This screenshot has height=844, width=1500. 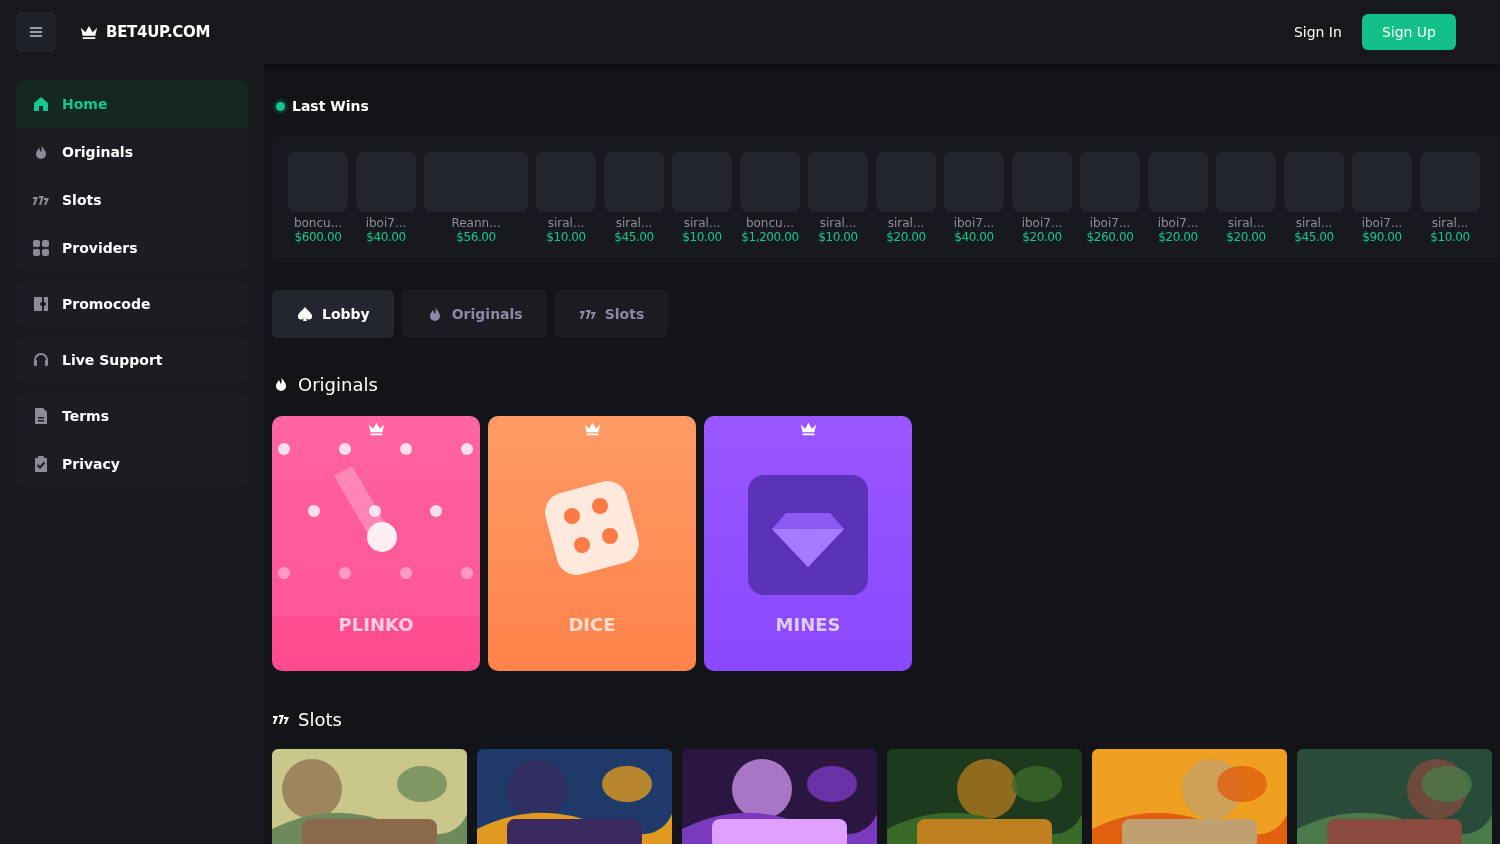 I want to click on sidebar-item: Terms, so click(x=132, y=416).